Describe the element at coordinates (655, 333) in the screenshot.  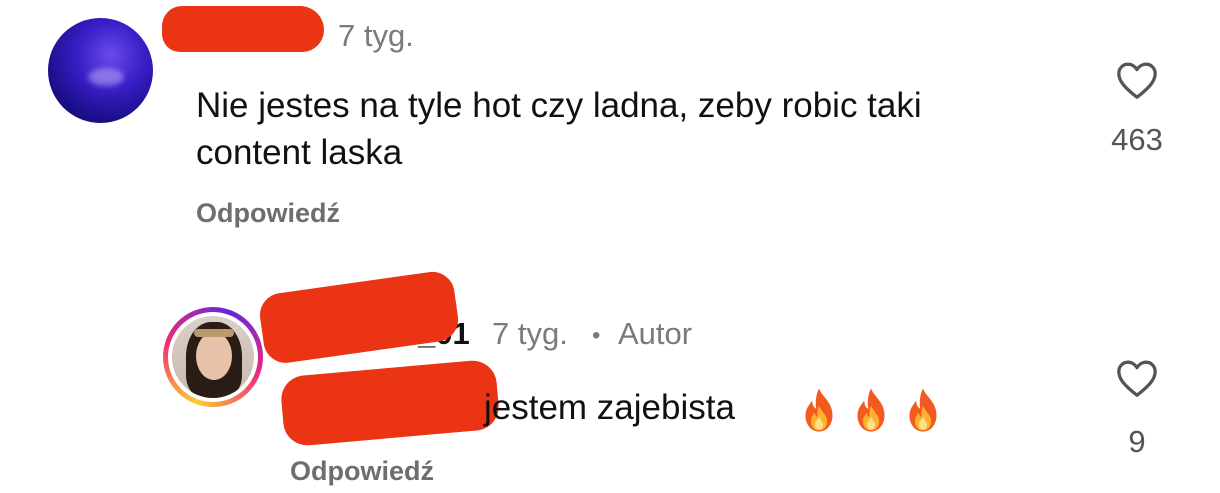
I see `author-badge: Autor` at that location.